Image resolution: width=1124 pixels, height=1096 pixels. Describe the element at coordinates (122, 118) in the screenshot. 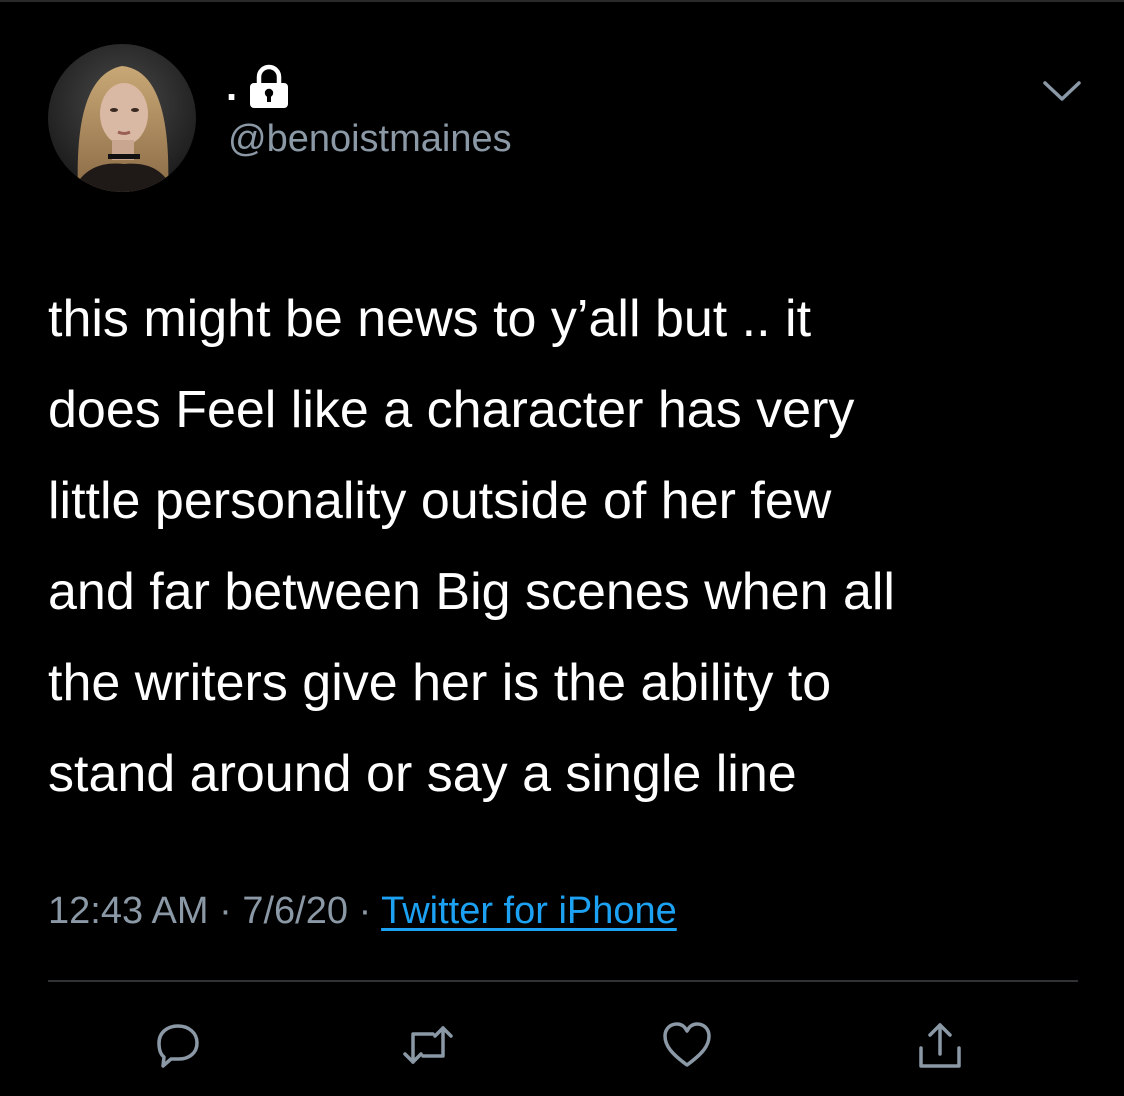

I see `avatar` at that location.